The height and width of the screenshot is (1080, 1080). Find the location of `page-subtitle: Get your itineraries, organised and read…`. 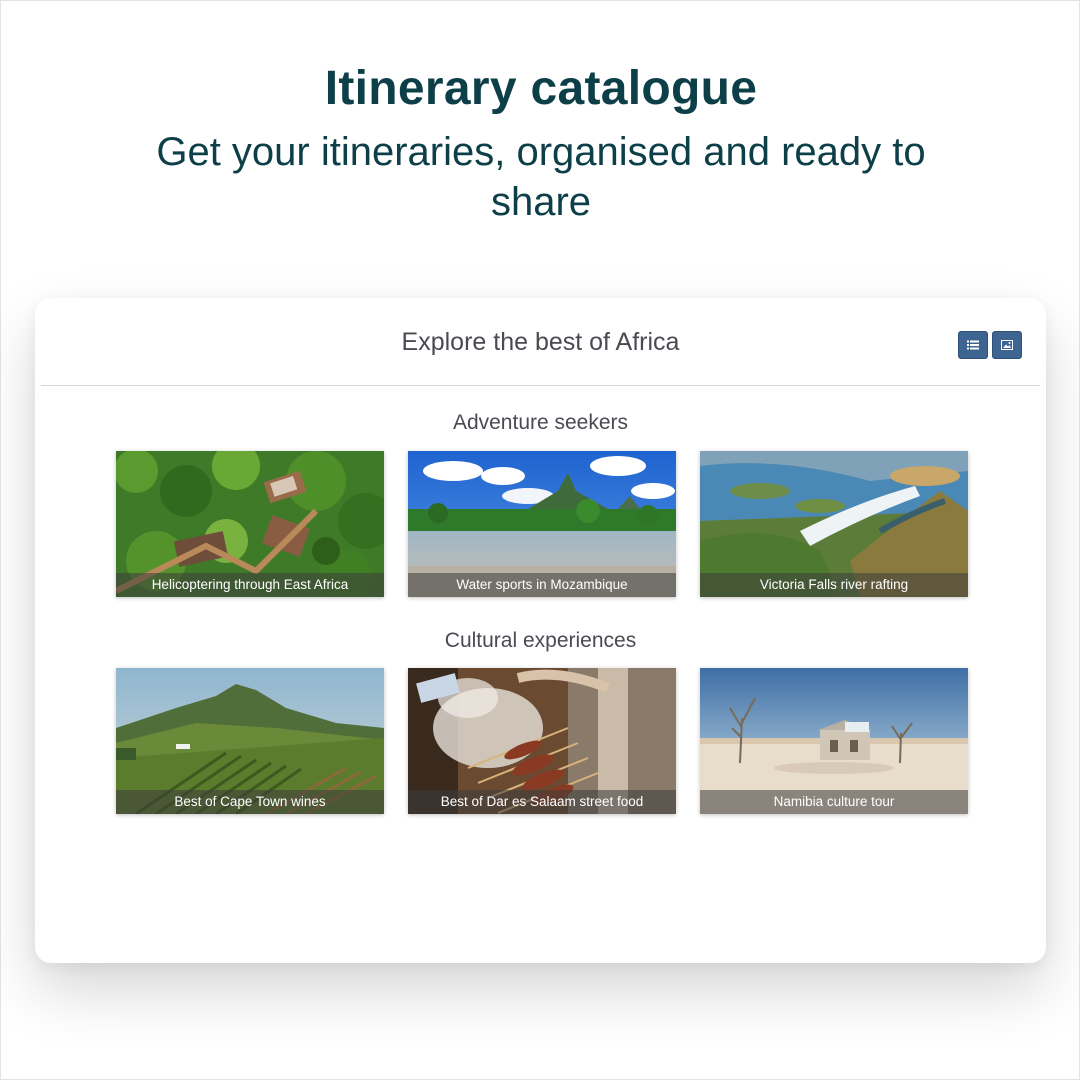

page-subtitle: Get your itineraries, organised and read… is located at coordinates (541, 177).